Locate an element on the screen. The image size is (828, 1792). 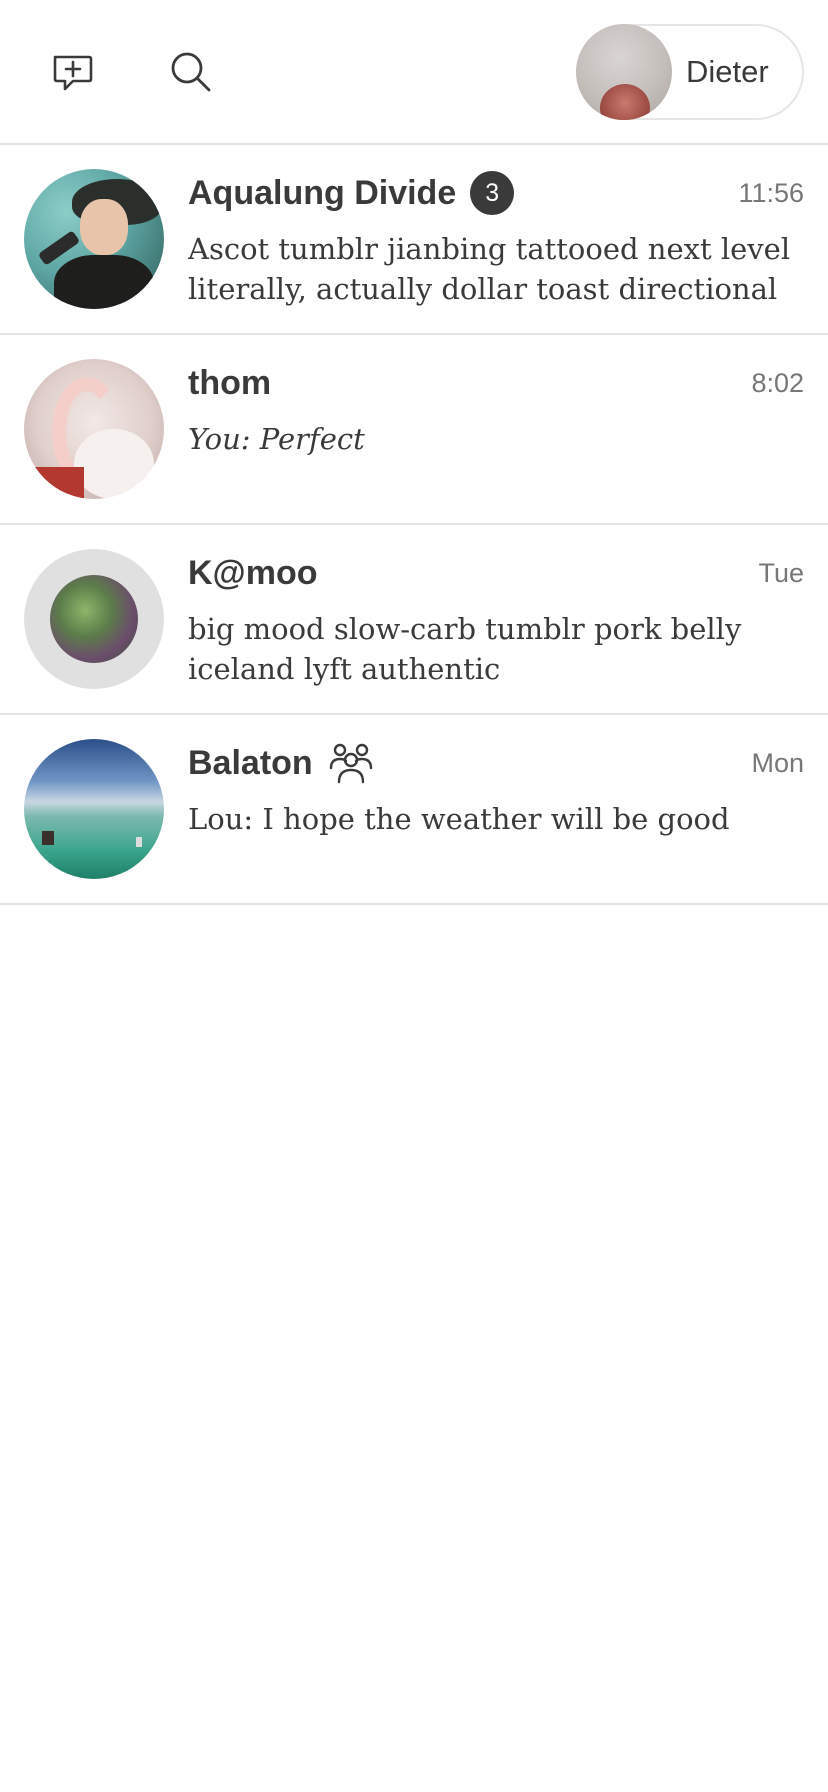
conversation-header: thom 8:02 is located at coordinates (496, 383).